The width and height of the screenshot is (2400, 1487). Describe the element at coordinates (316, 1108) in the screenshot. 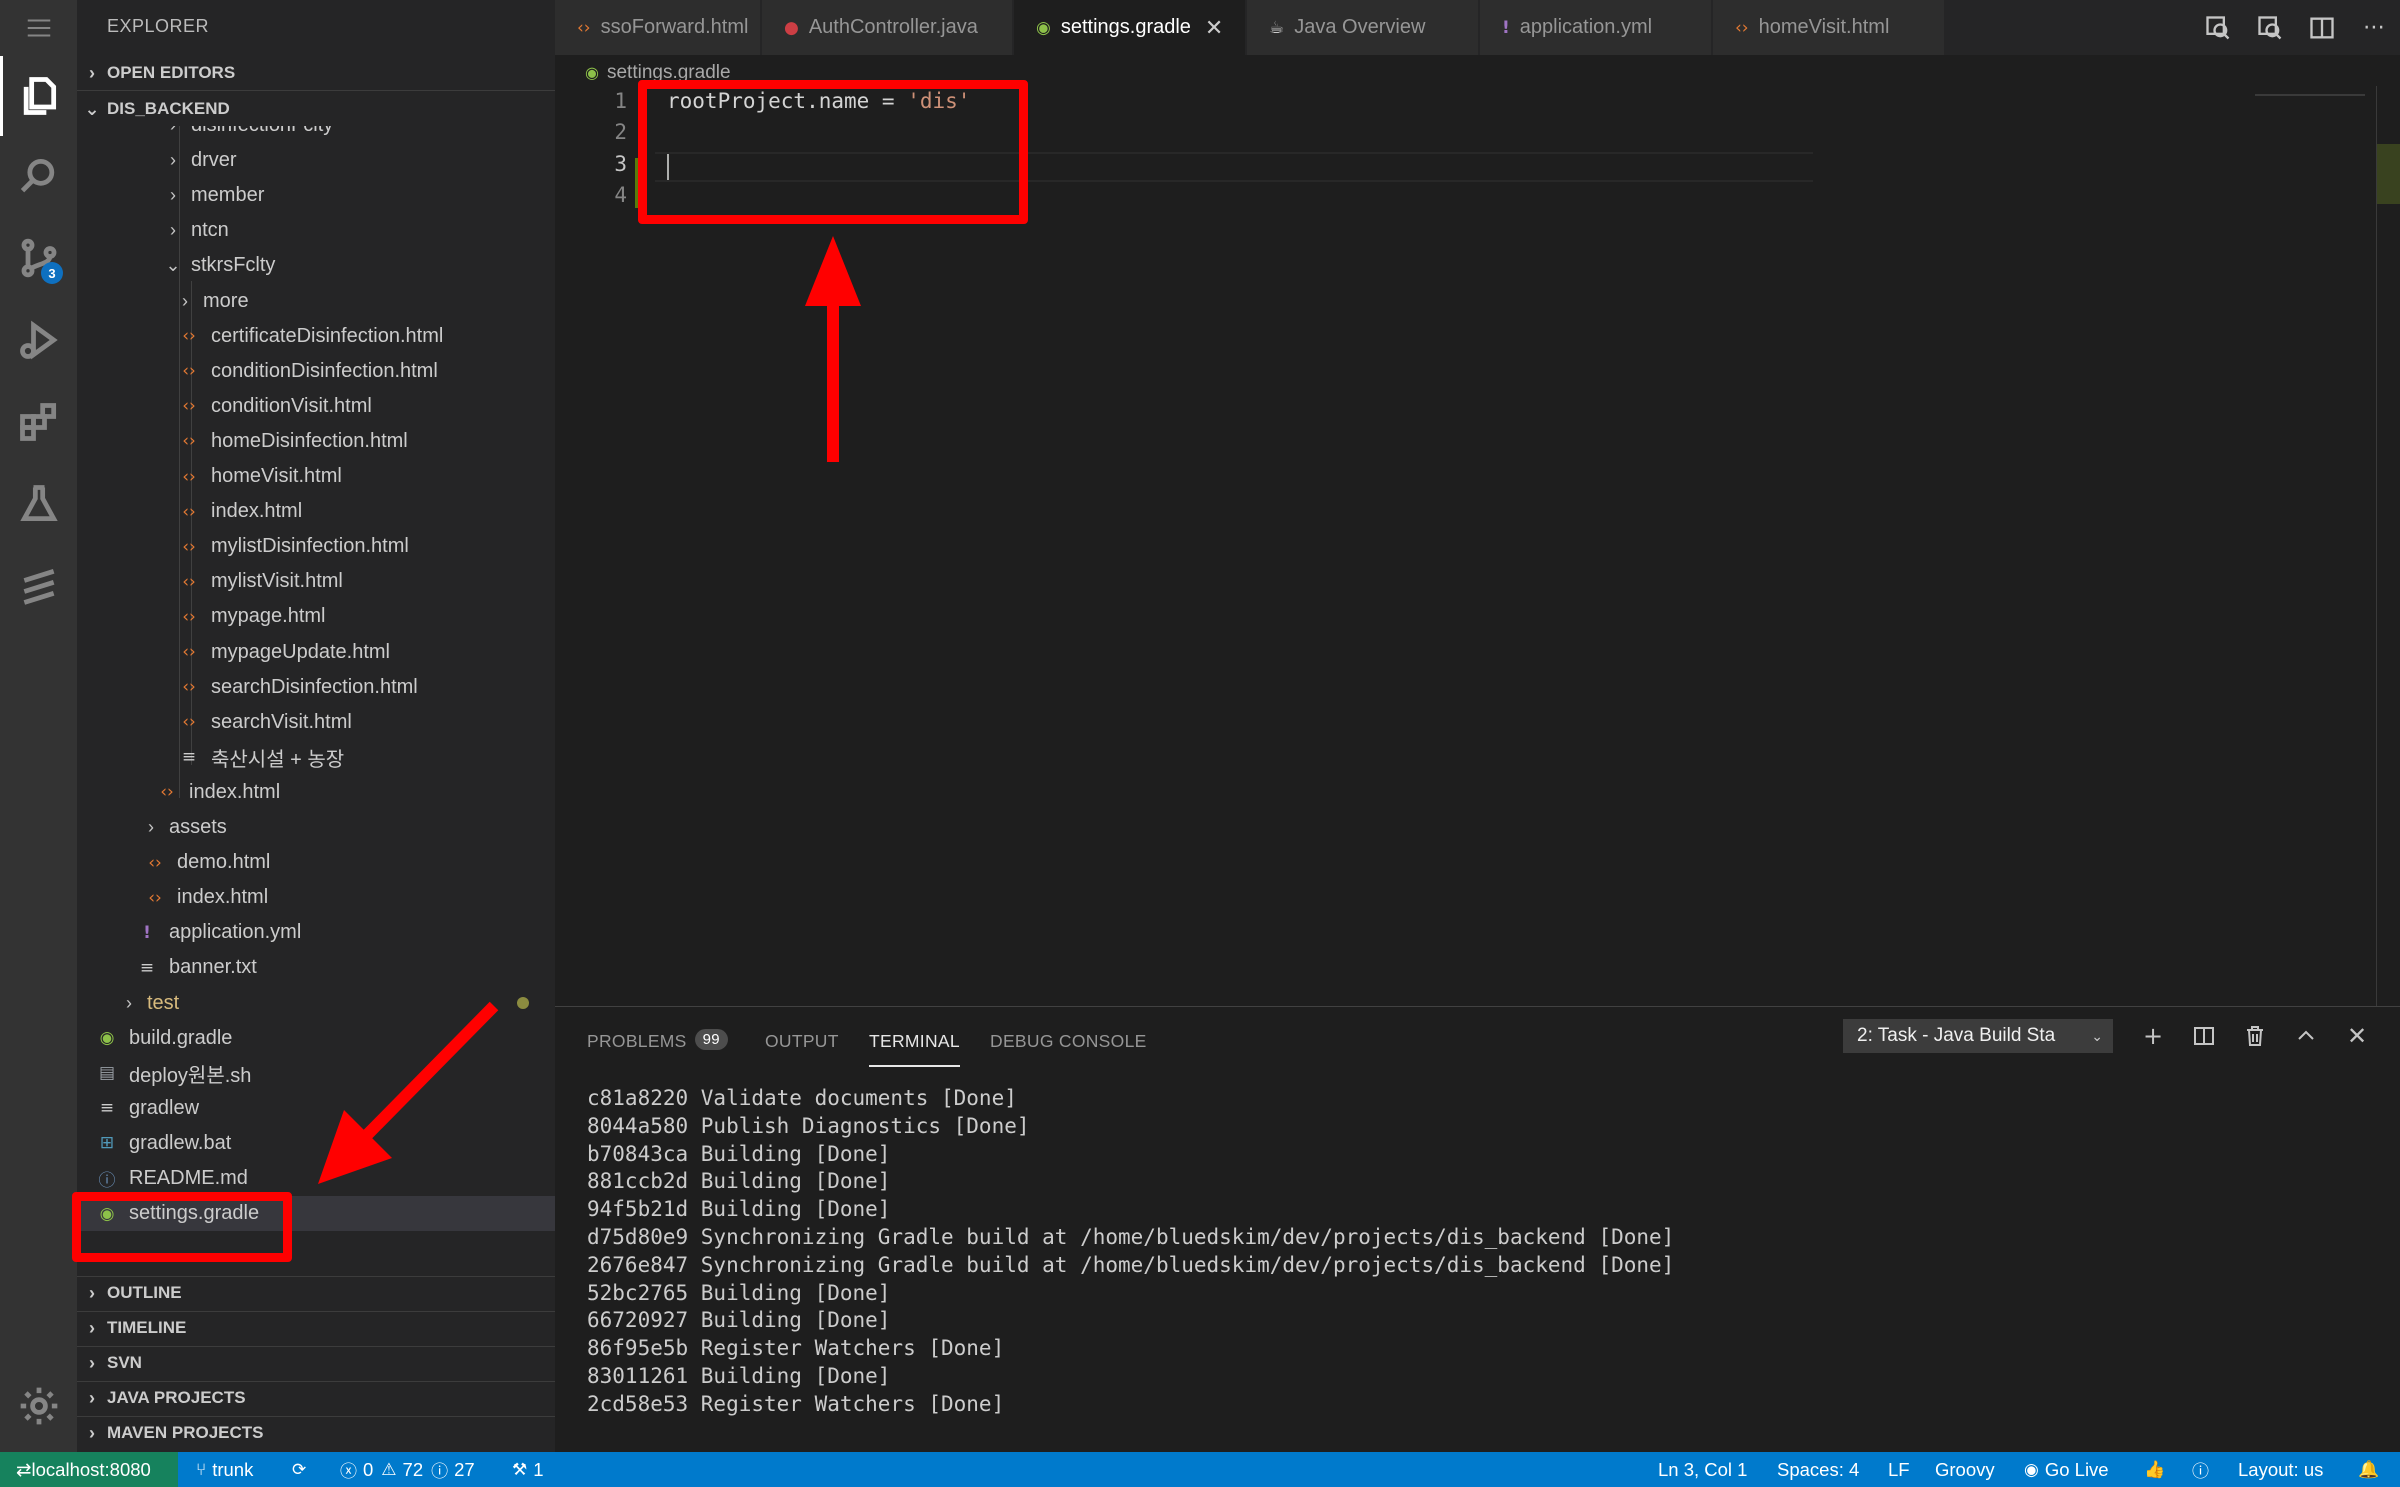

I see `tree-file: ≡ gradlew` at that location.